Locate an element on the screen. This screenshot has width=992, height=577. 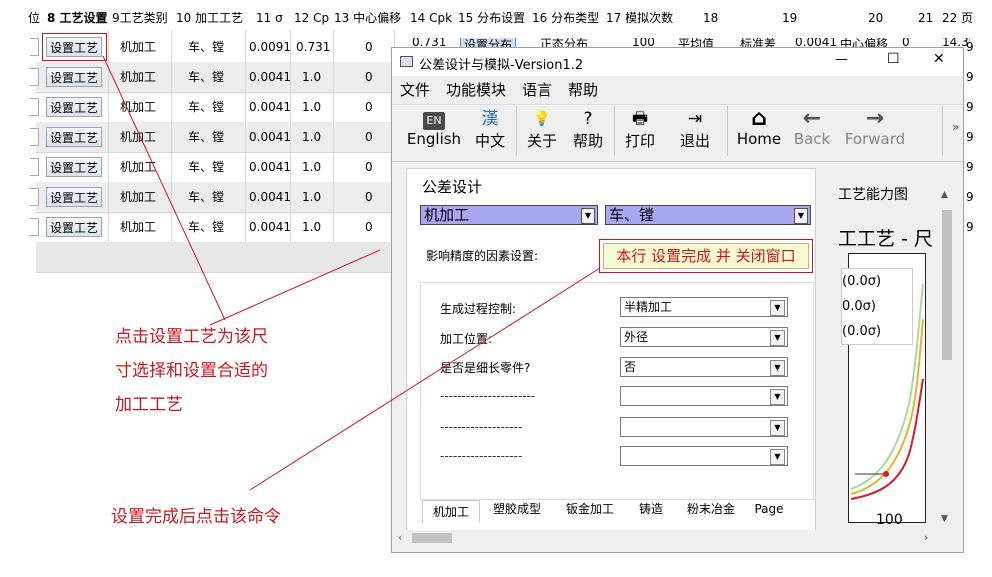
maximize-icon: ☐ is located at coordinates (893, 59).